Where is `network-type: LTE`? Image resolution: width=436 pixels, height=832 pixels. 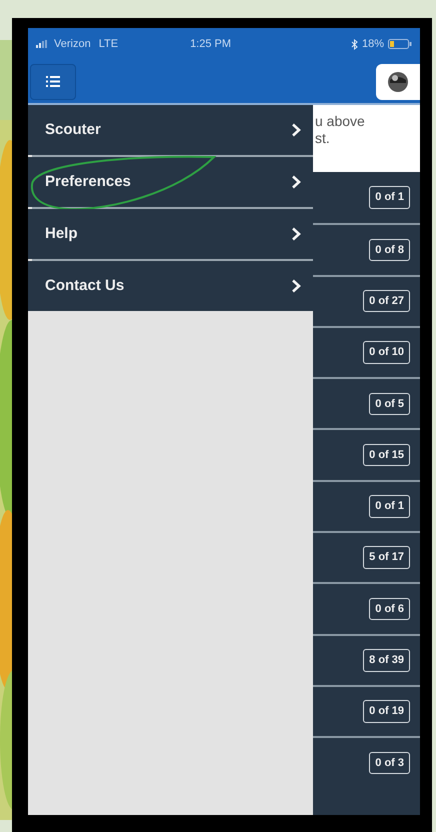 network-type: LTE is located at coordinates (108, 44).